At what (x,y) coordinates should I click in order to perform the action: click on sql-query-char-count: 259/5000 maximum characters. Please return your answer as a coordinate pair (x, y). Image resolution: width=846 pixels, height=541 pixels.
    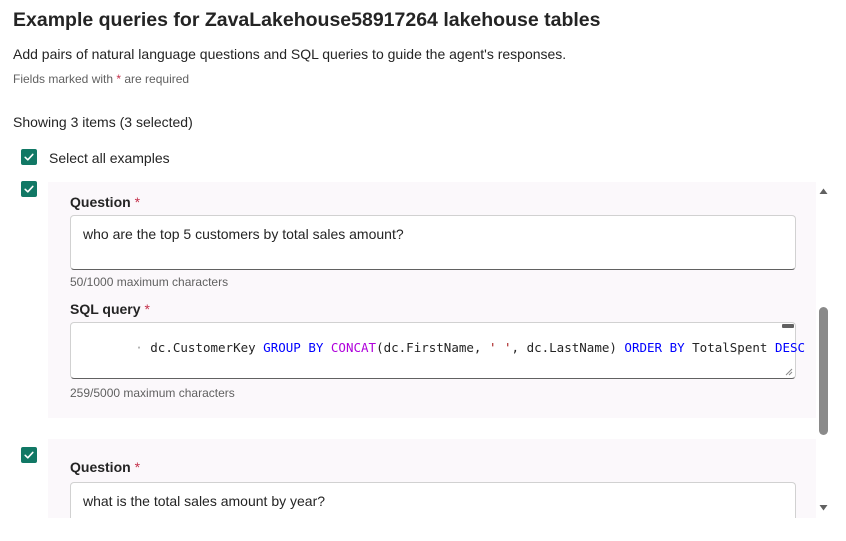
    Looking at the image, I should click on (152, 393).